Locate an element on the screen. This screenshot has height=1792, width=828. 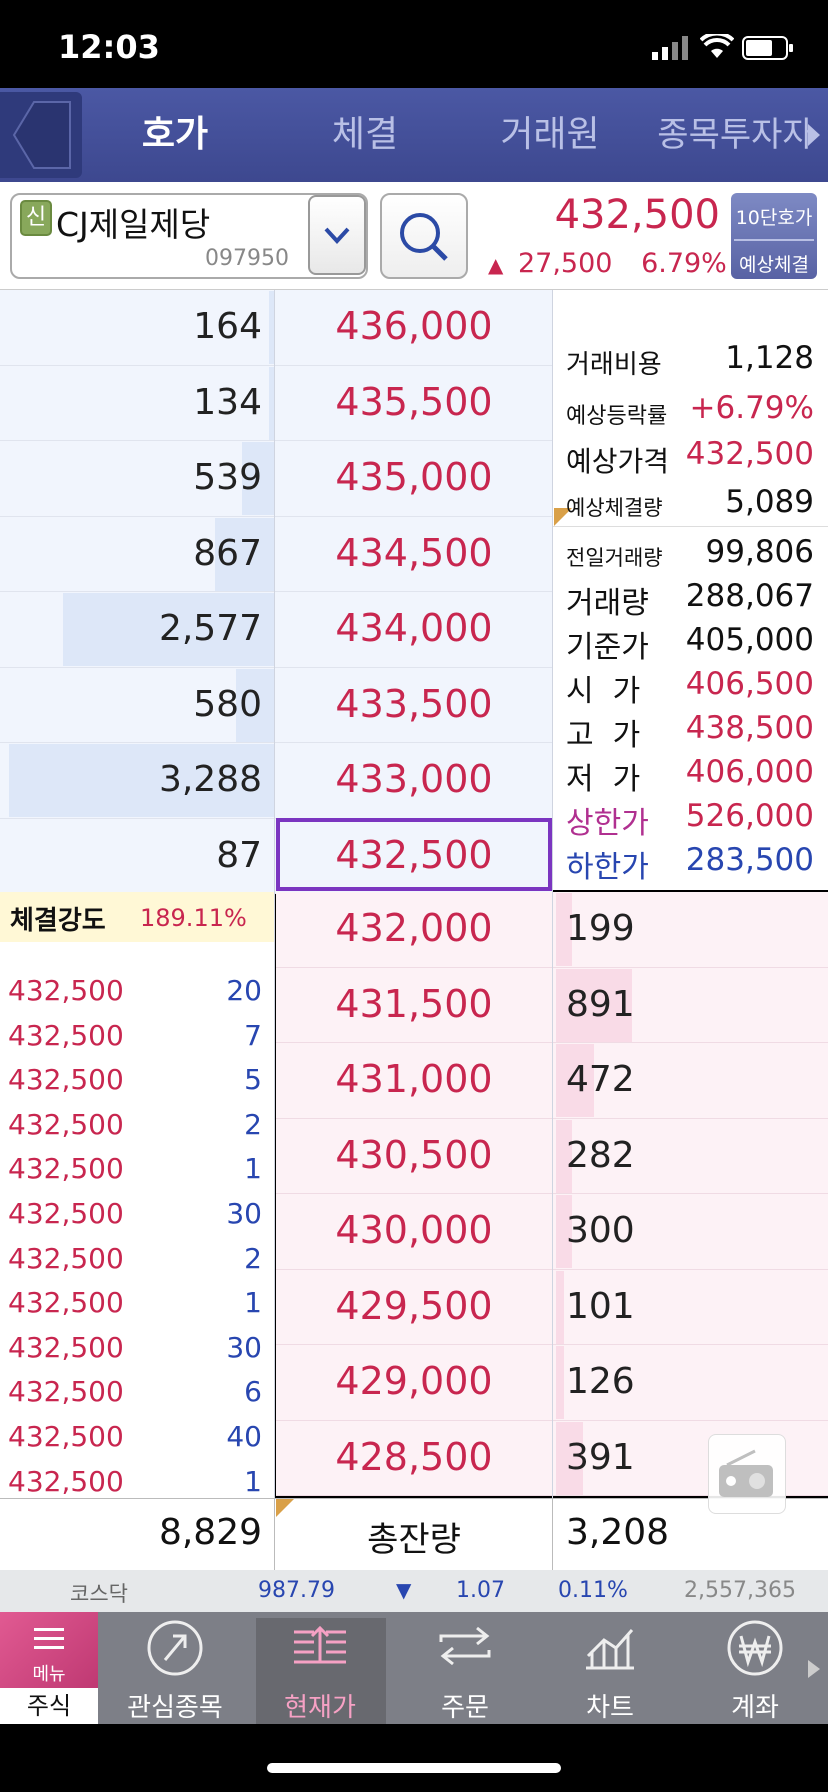
low-label: 저 가 is located at coordinates (603, 779).